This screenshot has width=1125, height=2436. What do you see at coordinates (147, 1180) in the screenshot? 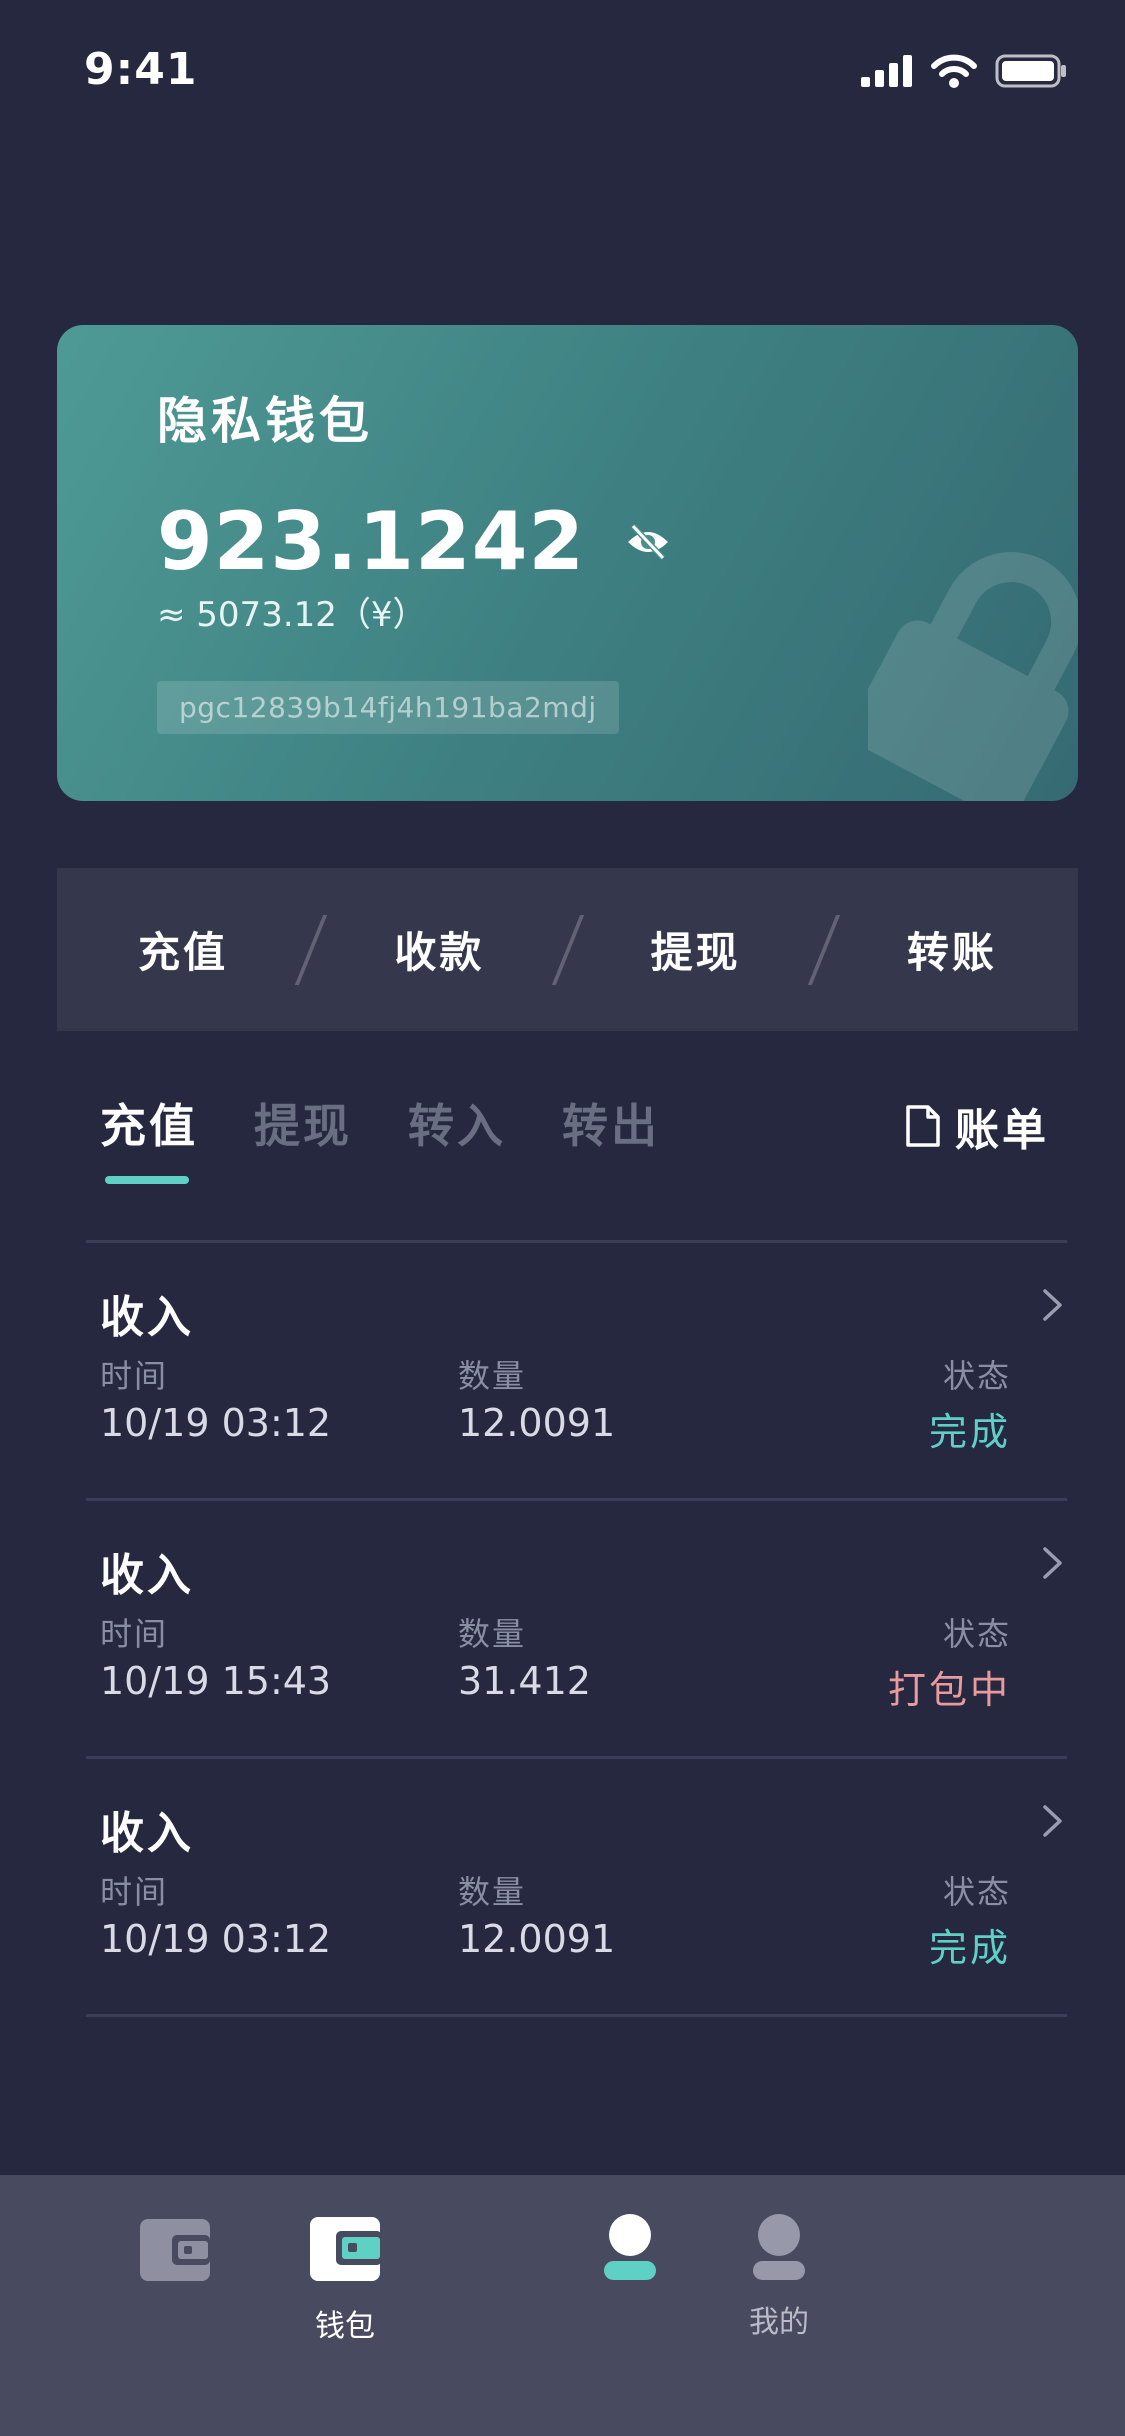
I see `tab-active-indicator` at bounding box center [147, 1180].